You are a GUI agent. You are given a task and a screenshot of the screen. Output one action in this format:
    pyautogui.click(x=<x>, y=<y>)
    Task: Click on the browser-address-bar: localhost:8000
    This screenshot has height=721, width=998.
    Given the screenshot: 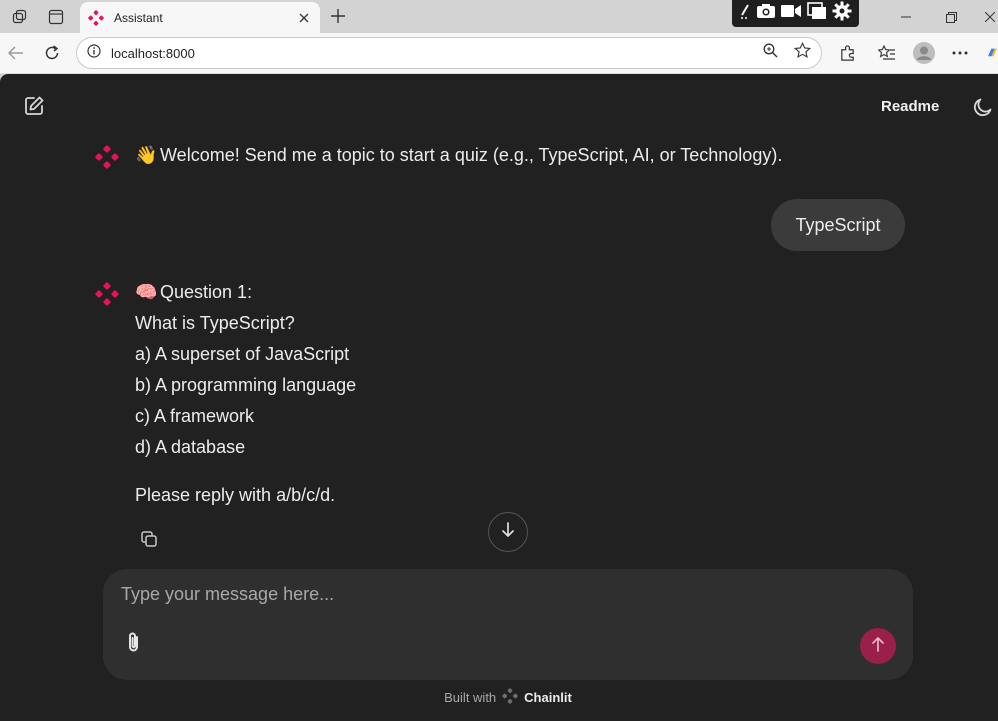 What is the action you would take?
    pyautogui.click(x=499, y=53)
    